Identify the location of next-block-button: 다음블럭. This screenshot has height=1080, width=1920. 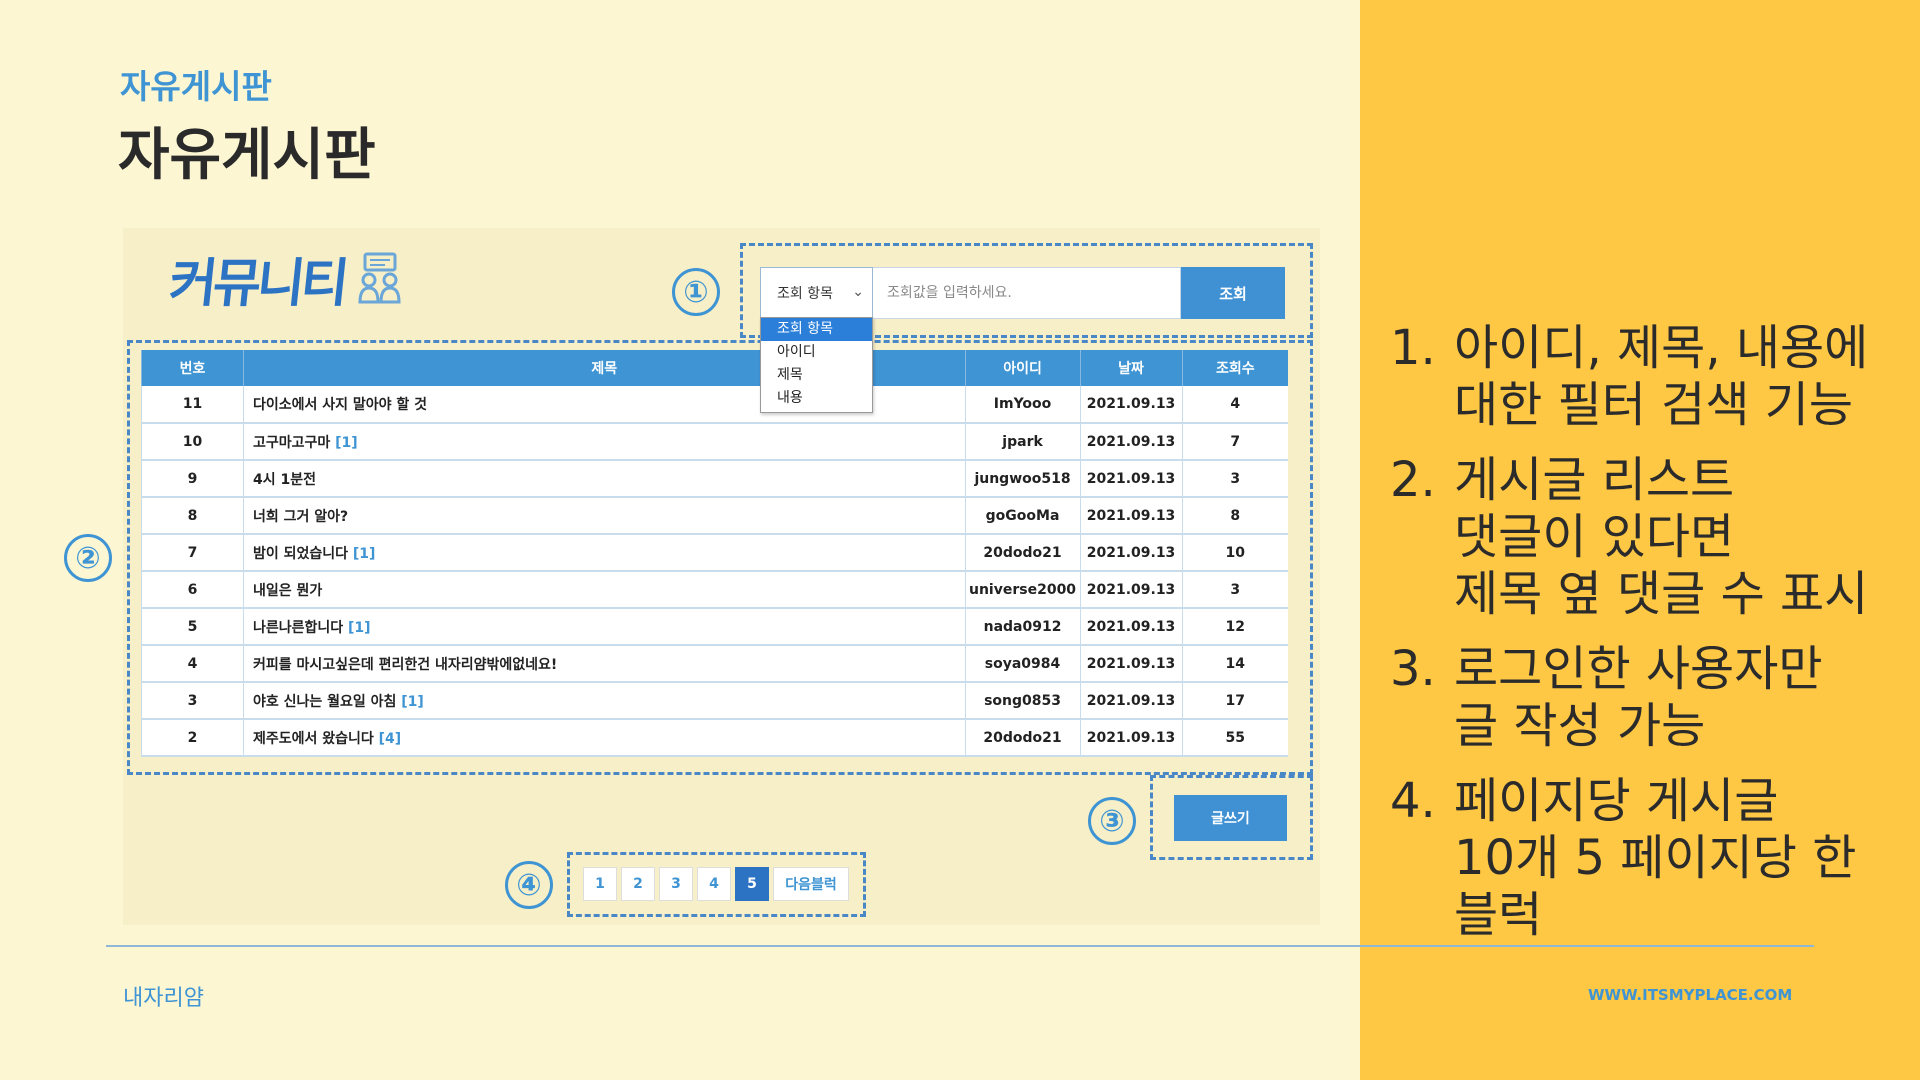
(811, 884).